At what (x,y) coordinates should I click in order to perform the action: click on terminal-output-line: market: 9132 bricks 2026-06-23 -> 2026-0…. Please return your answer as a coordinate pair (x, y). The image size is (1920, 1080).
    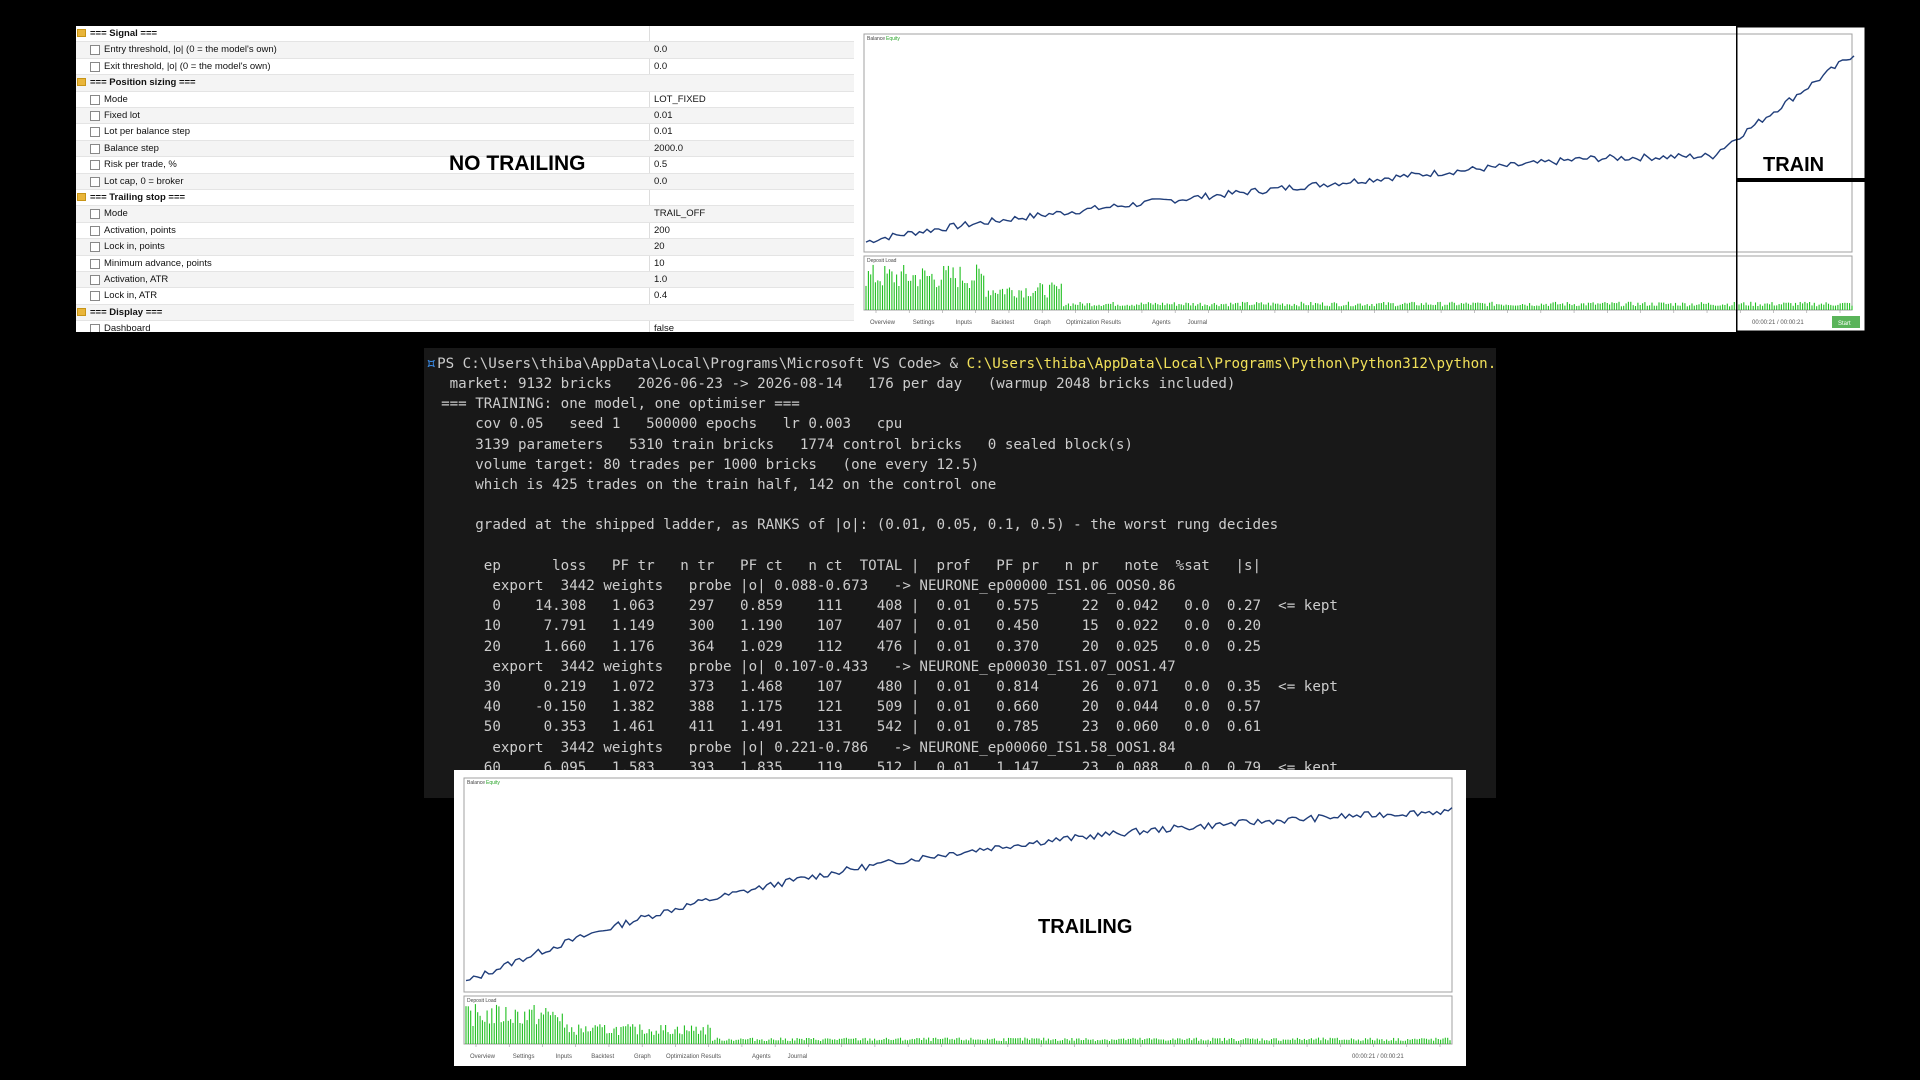
    Looking at the image, I should click on (830, 384).